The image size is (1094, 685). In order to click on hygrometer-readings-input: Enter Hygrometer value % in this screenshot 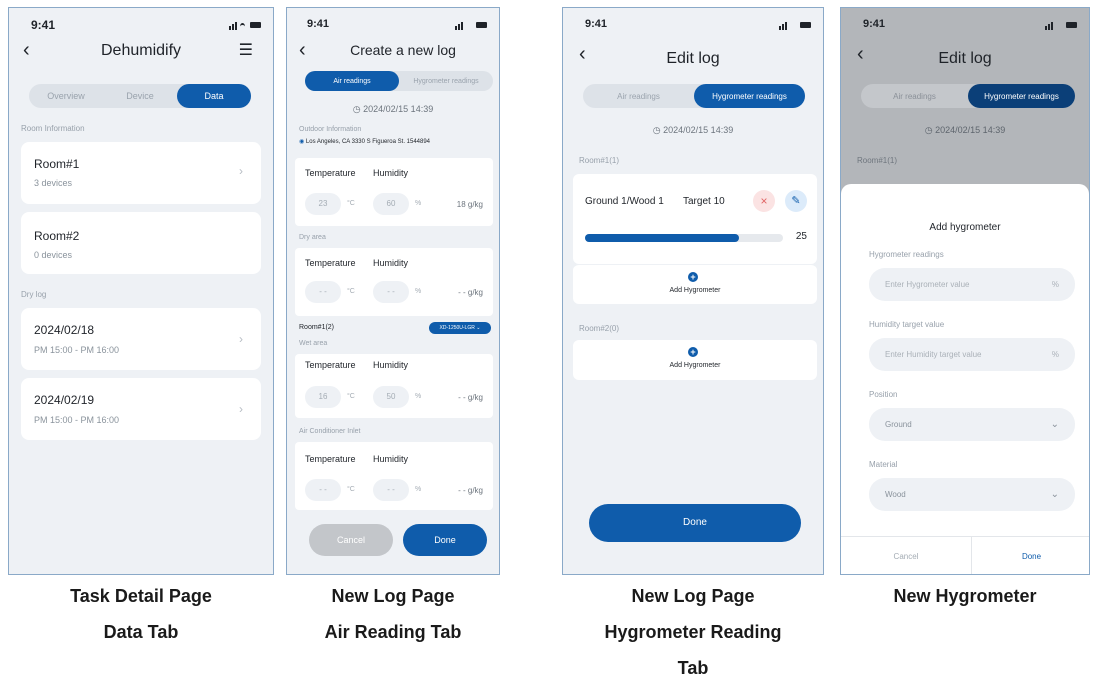, I will do `click(972, 284)`.